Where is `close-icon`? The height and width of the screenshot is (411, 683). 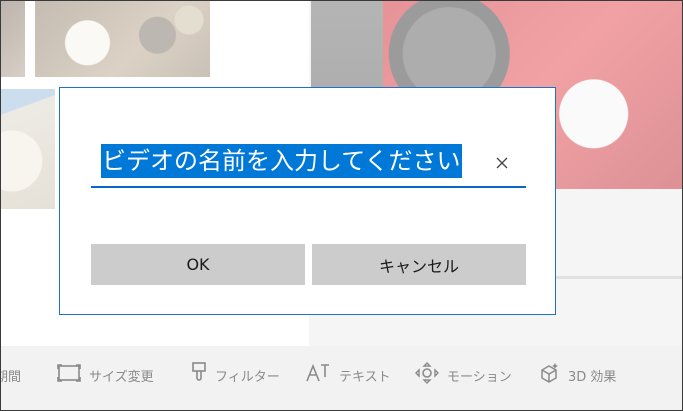 close-icon is located at coordinates (502, 163).